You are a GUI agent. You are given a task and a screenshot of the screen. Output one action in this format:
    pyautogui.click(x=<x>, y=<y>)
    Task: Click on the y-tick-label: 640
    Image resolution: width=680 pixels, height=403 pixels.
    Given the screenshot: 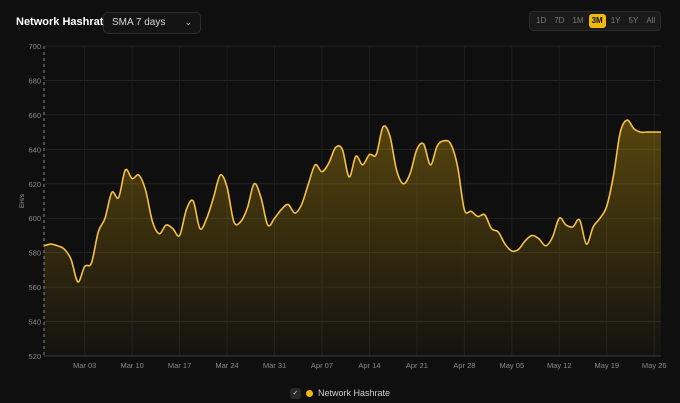 What is the action you would take?
    pyautogui.click(x=34, y=149)
    